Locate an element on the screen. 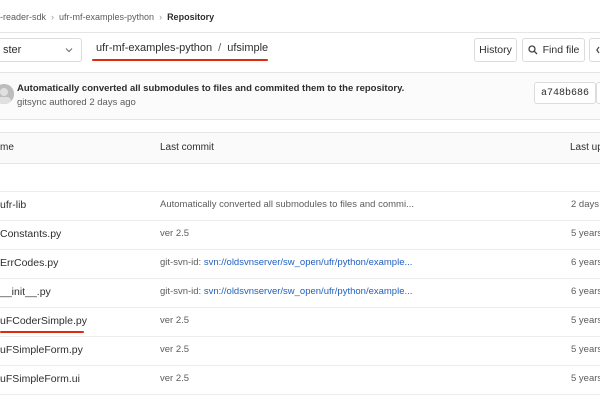  annotation-underline-file is located at coordinates (42, 332).